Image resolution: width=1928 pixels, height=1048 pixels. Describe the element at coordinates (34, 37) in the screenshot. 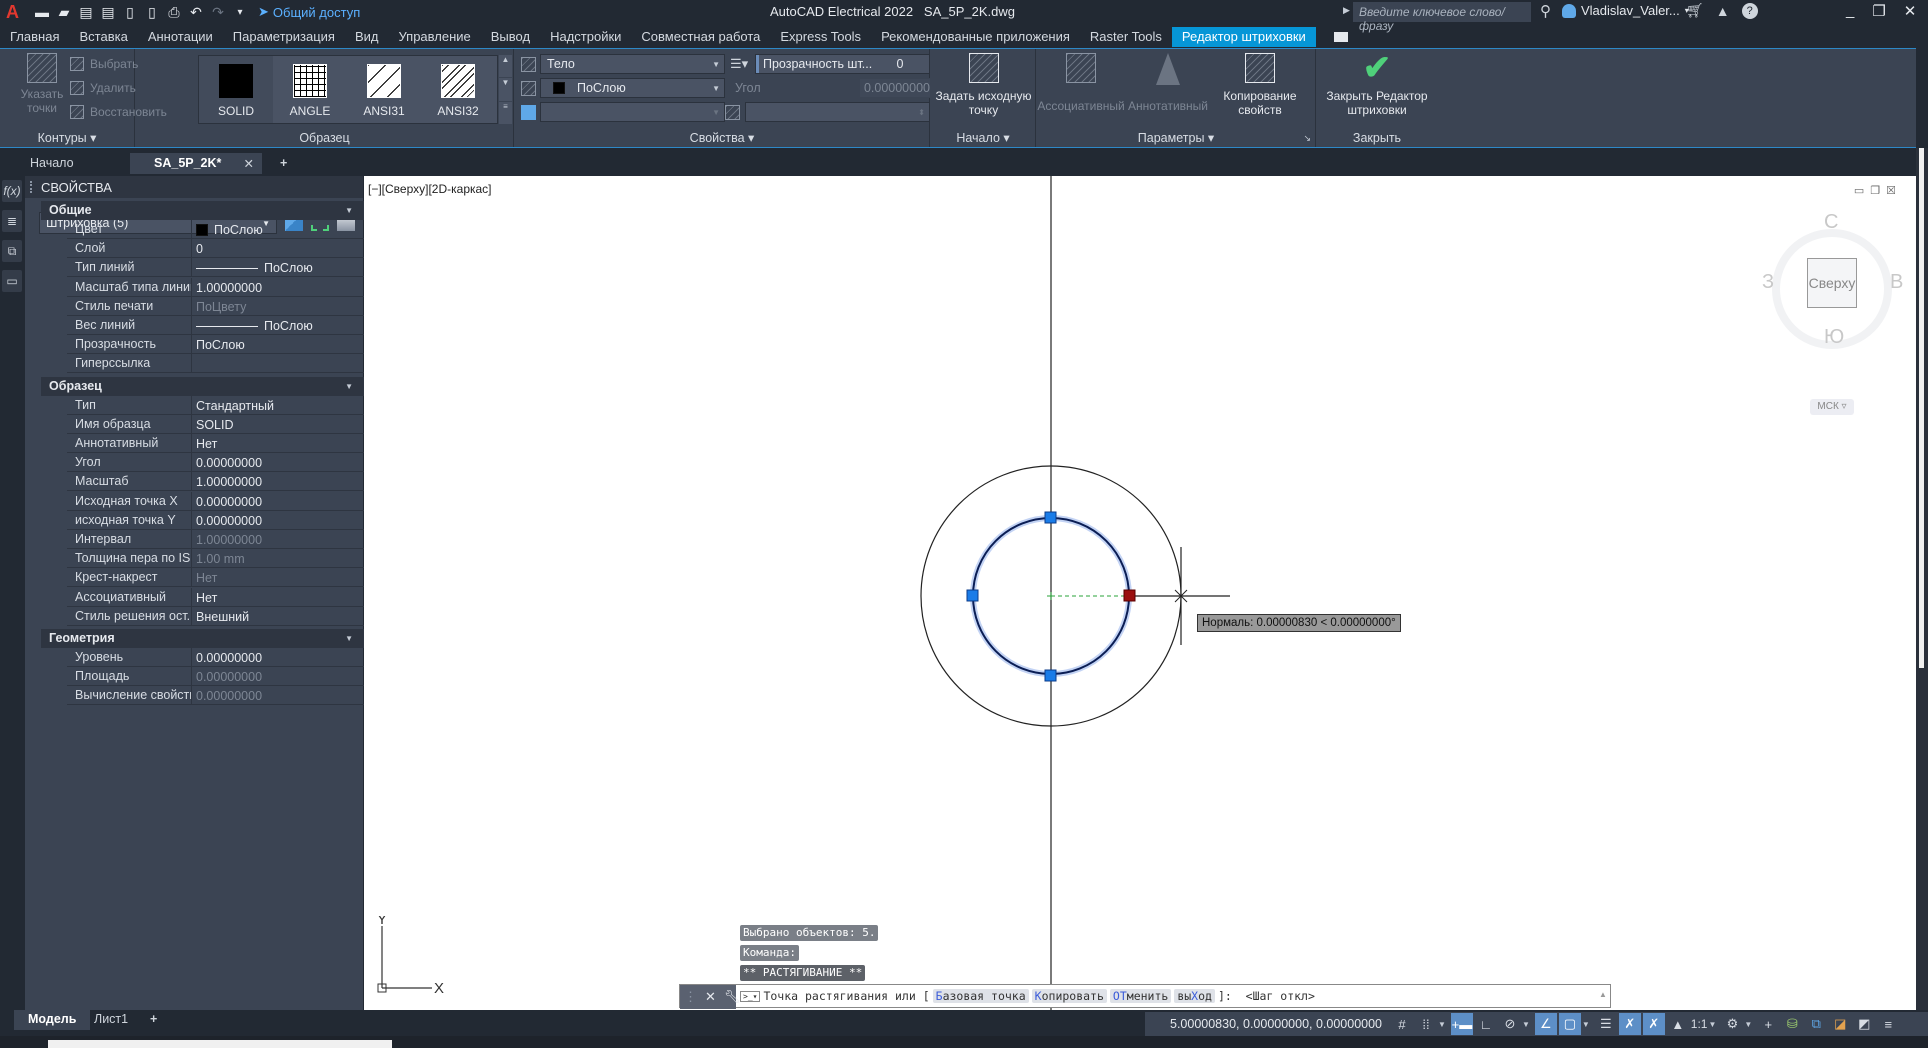

I see `ribbon-tab: Главная` at that location.